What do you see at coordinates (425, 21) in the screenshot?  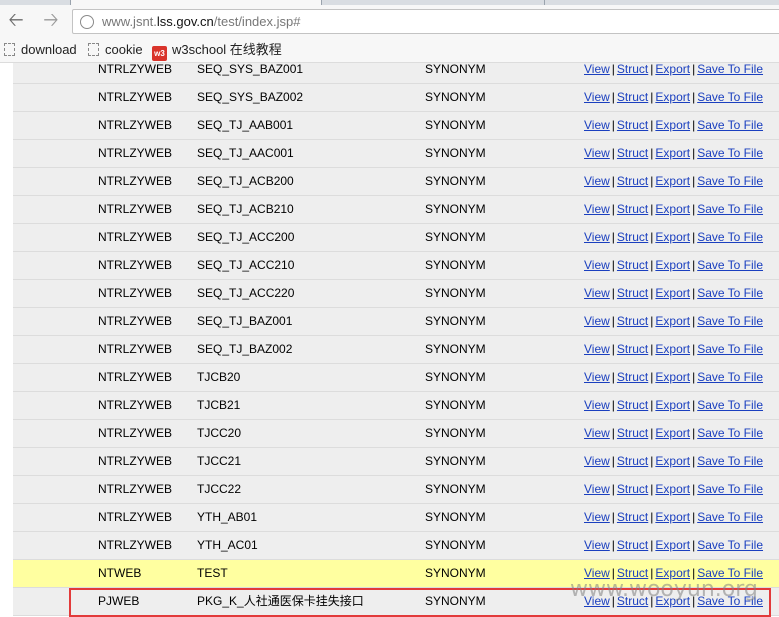 I see `address-bar: www.jsnt.lss.gov.cn/test/index.jsp#` at bounding box center [425, 21].